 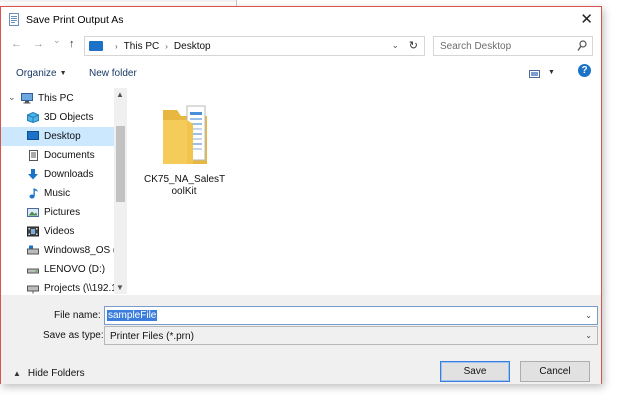 I want to click on scroll-down-icon: ▼, so click(x=120, y=287).